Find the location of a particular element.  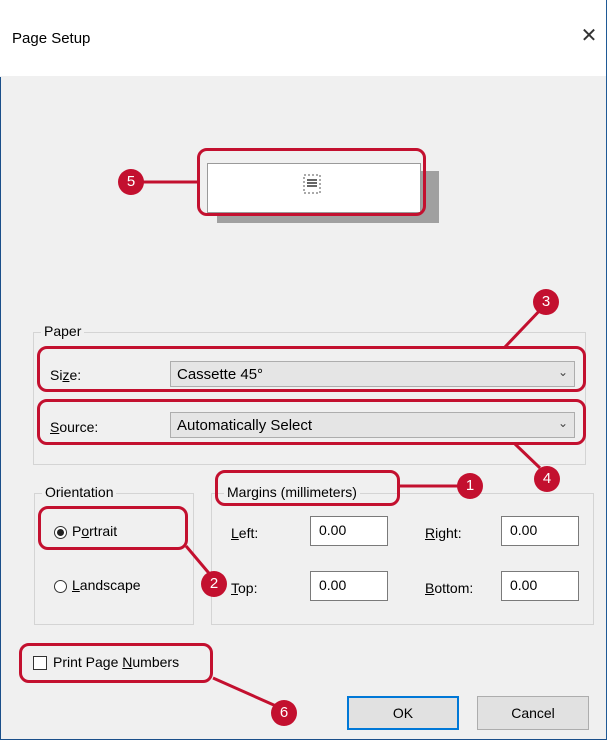

callout-1-badge: 1 is located at coordinates (470, 486).